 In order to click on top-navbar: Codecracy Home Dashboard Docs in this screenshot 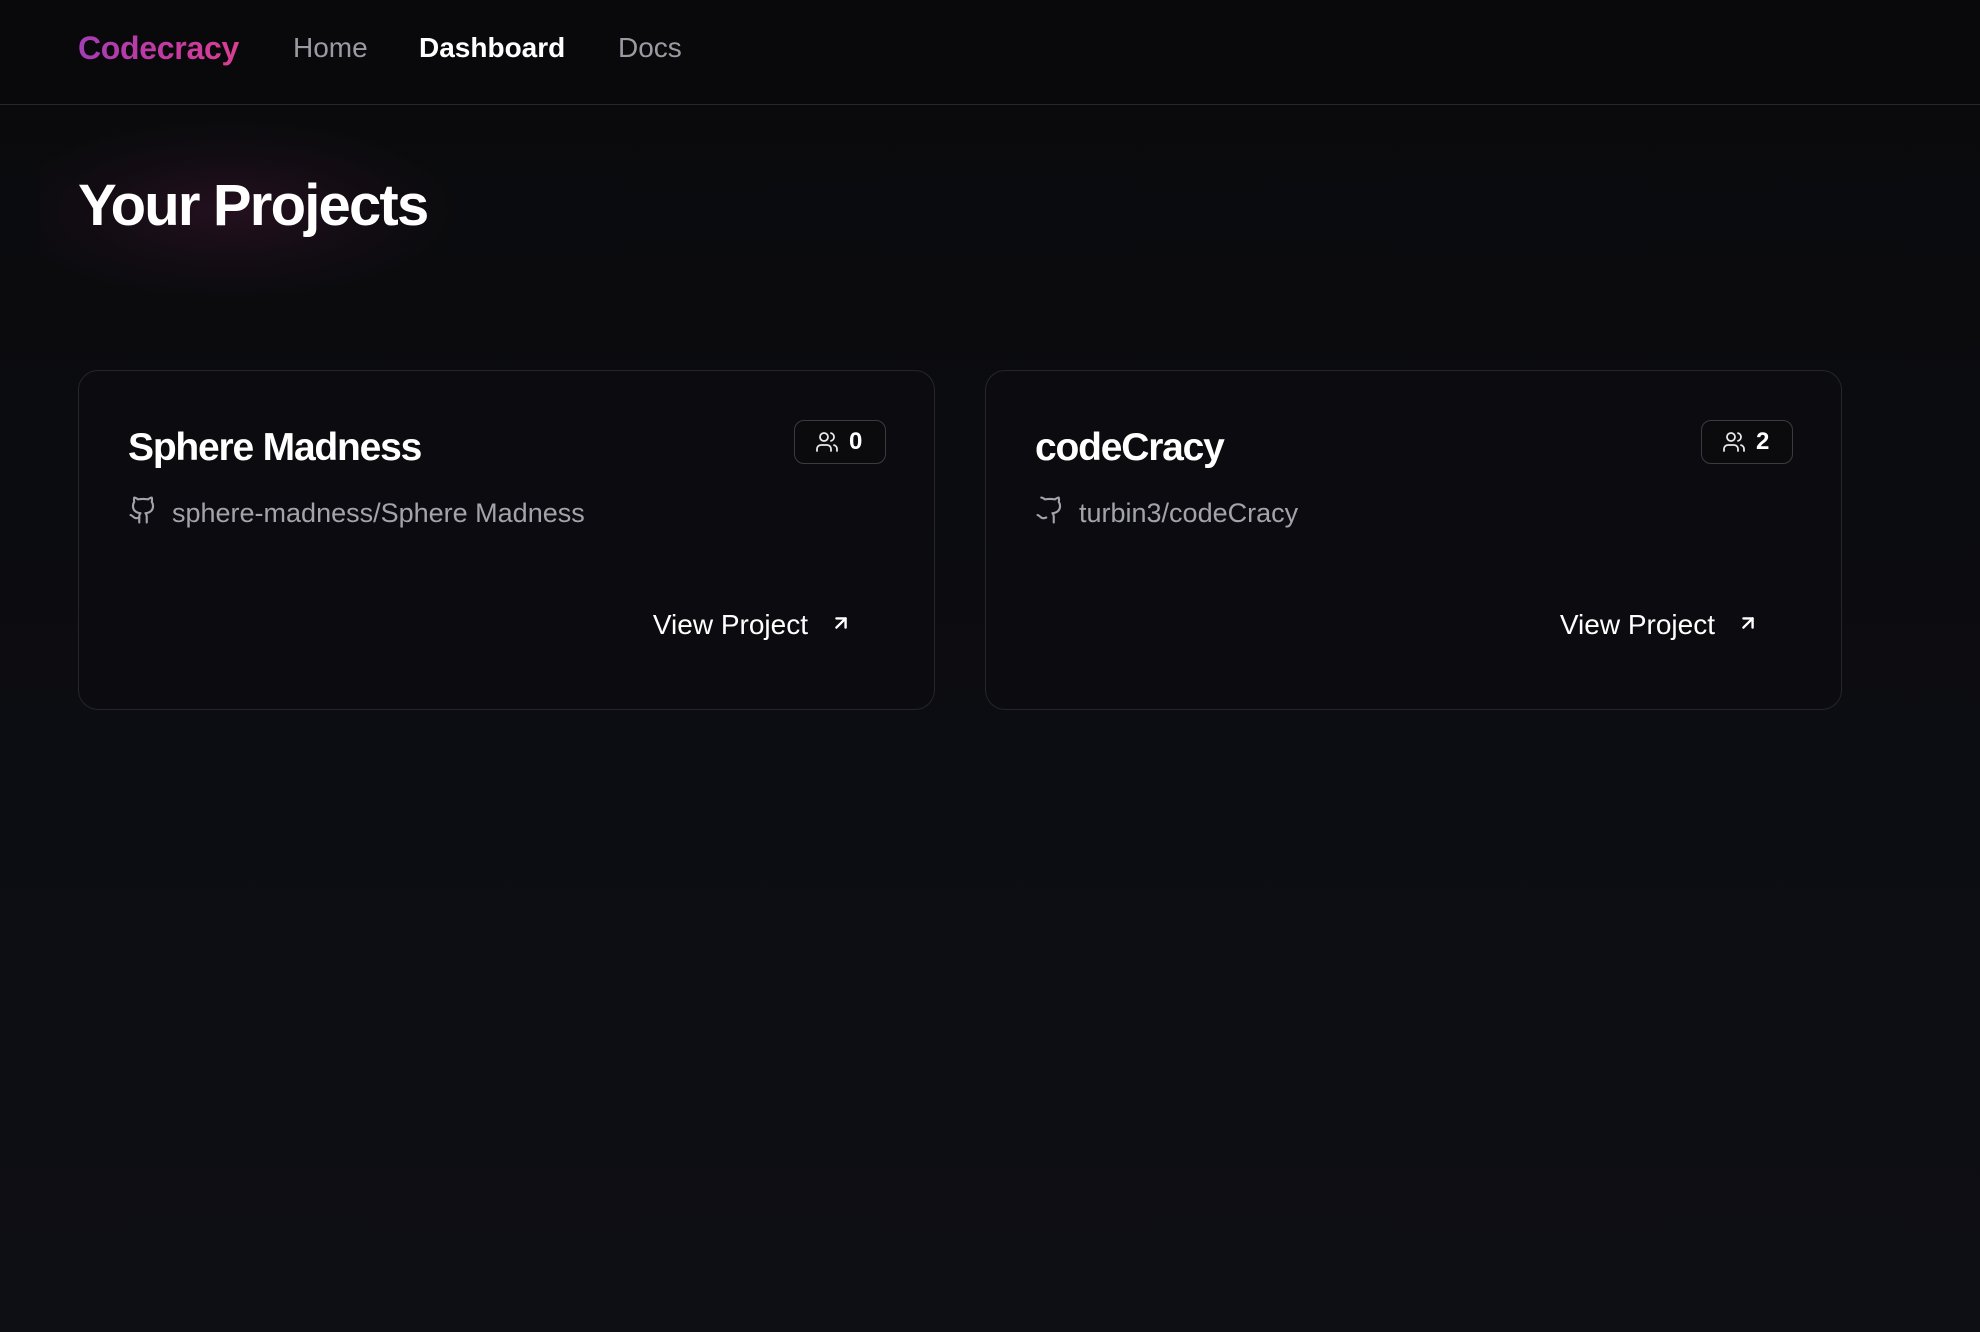, I will do `click(990, 52)`.